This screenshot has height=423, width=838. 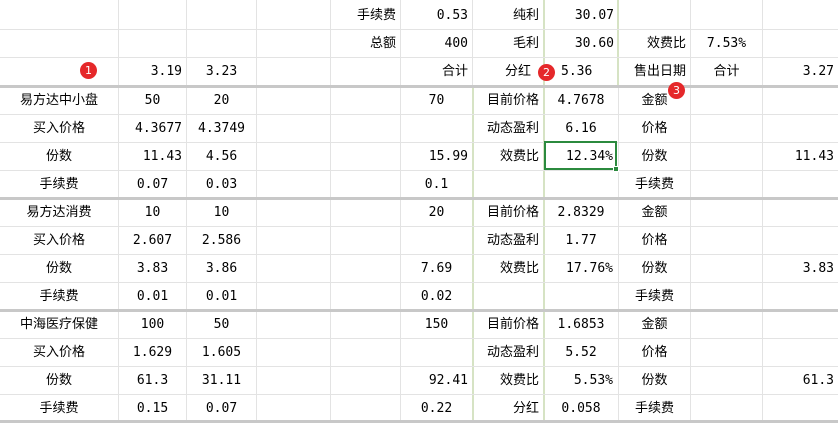 What do you see at coordinates (152, 353) in the screenshot?
I see `fund-cell: 1.629` at bounding box center [152, 353].